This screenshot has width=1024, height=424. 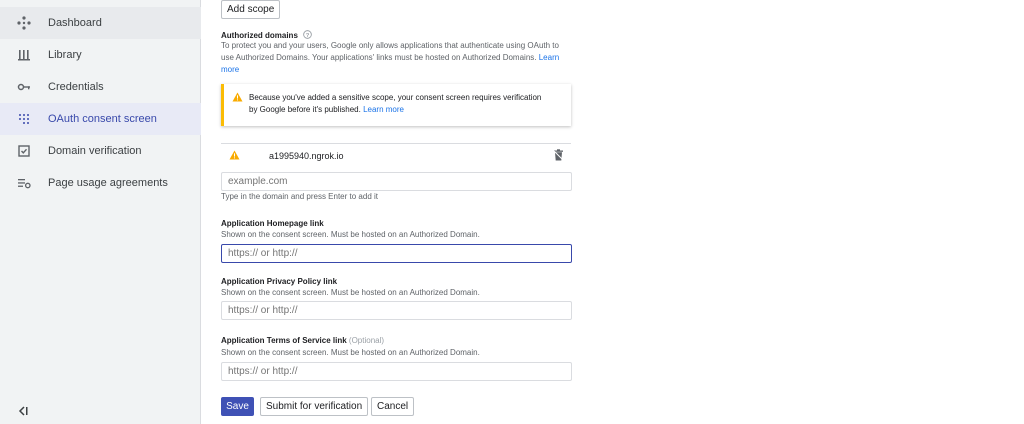 What do you see at coordinates (396, 310) in the screenshot?
I see `privacy-policy-link-input` at bounding box center [396, 310].